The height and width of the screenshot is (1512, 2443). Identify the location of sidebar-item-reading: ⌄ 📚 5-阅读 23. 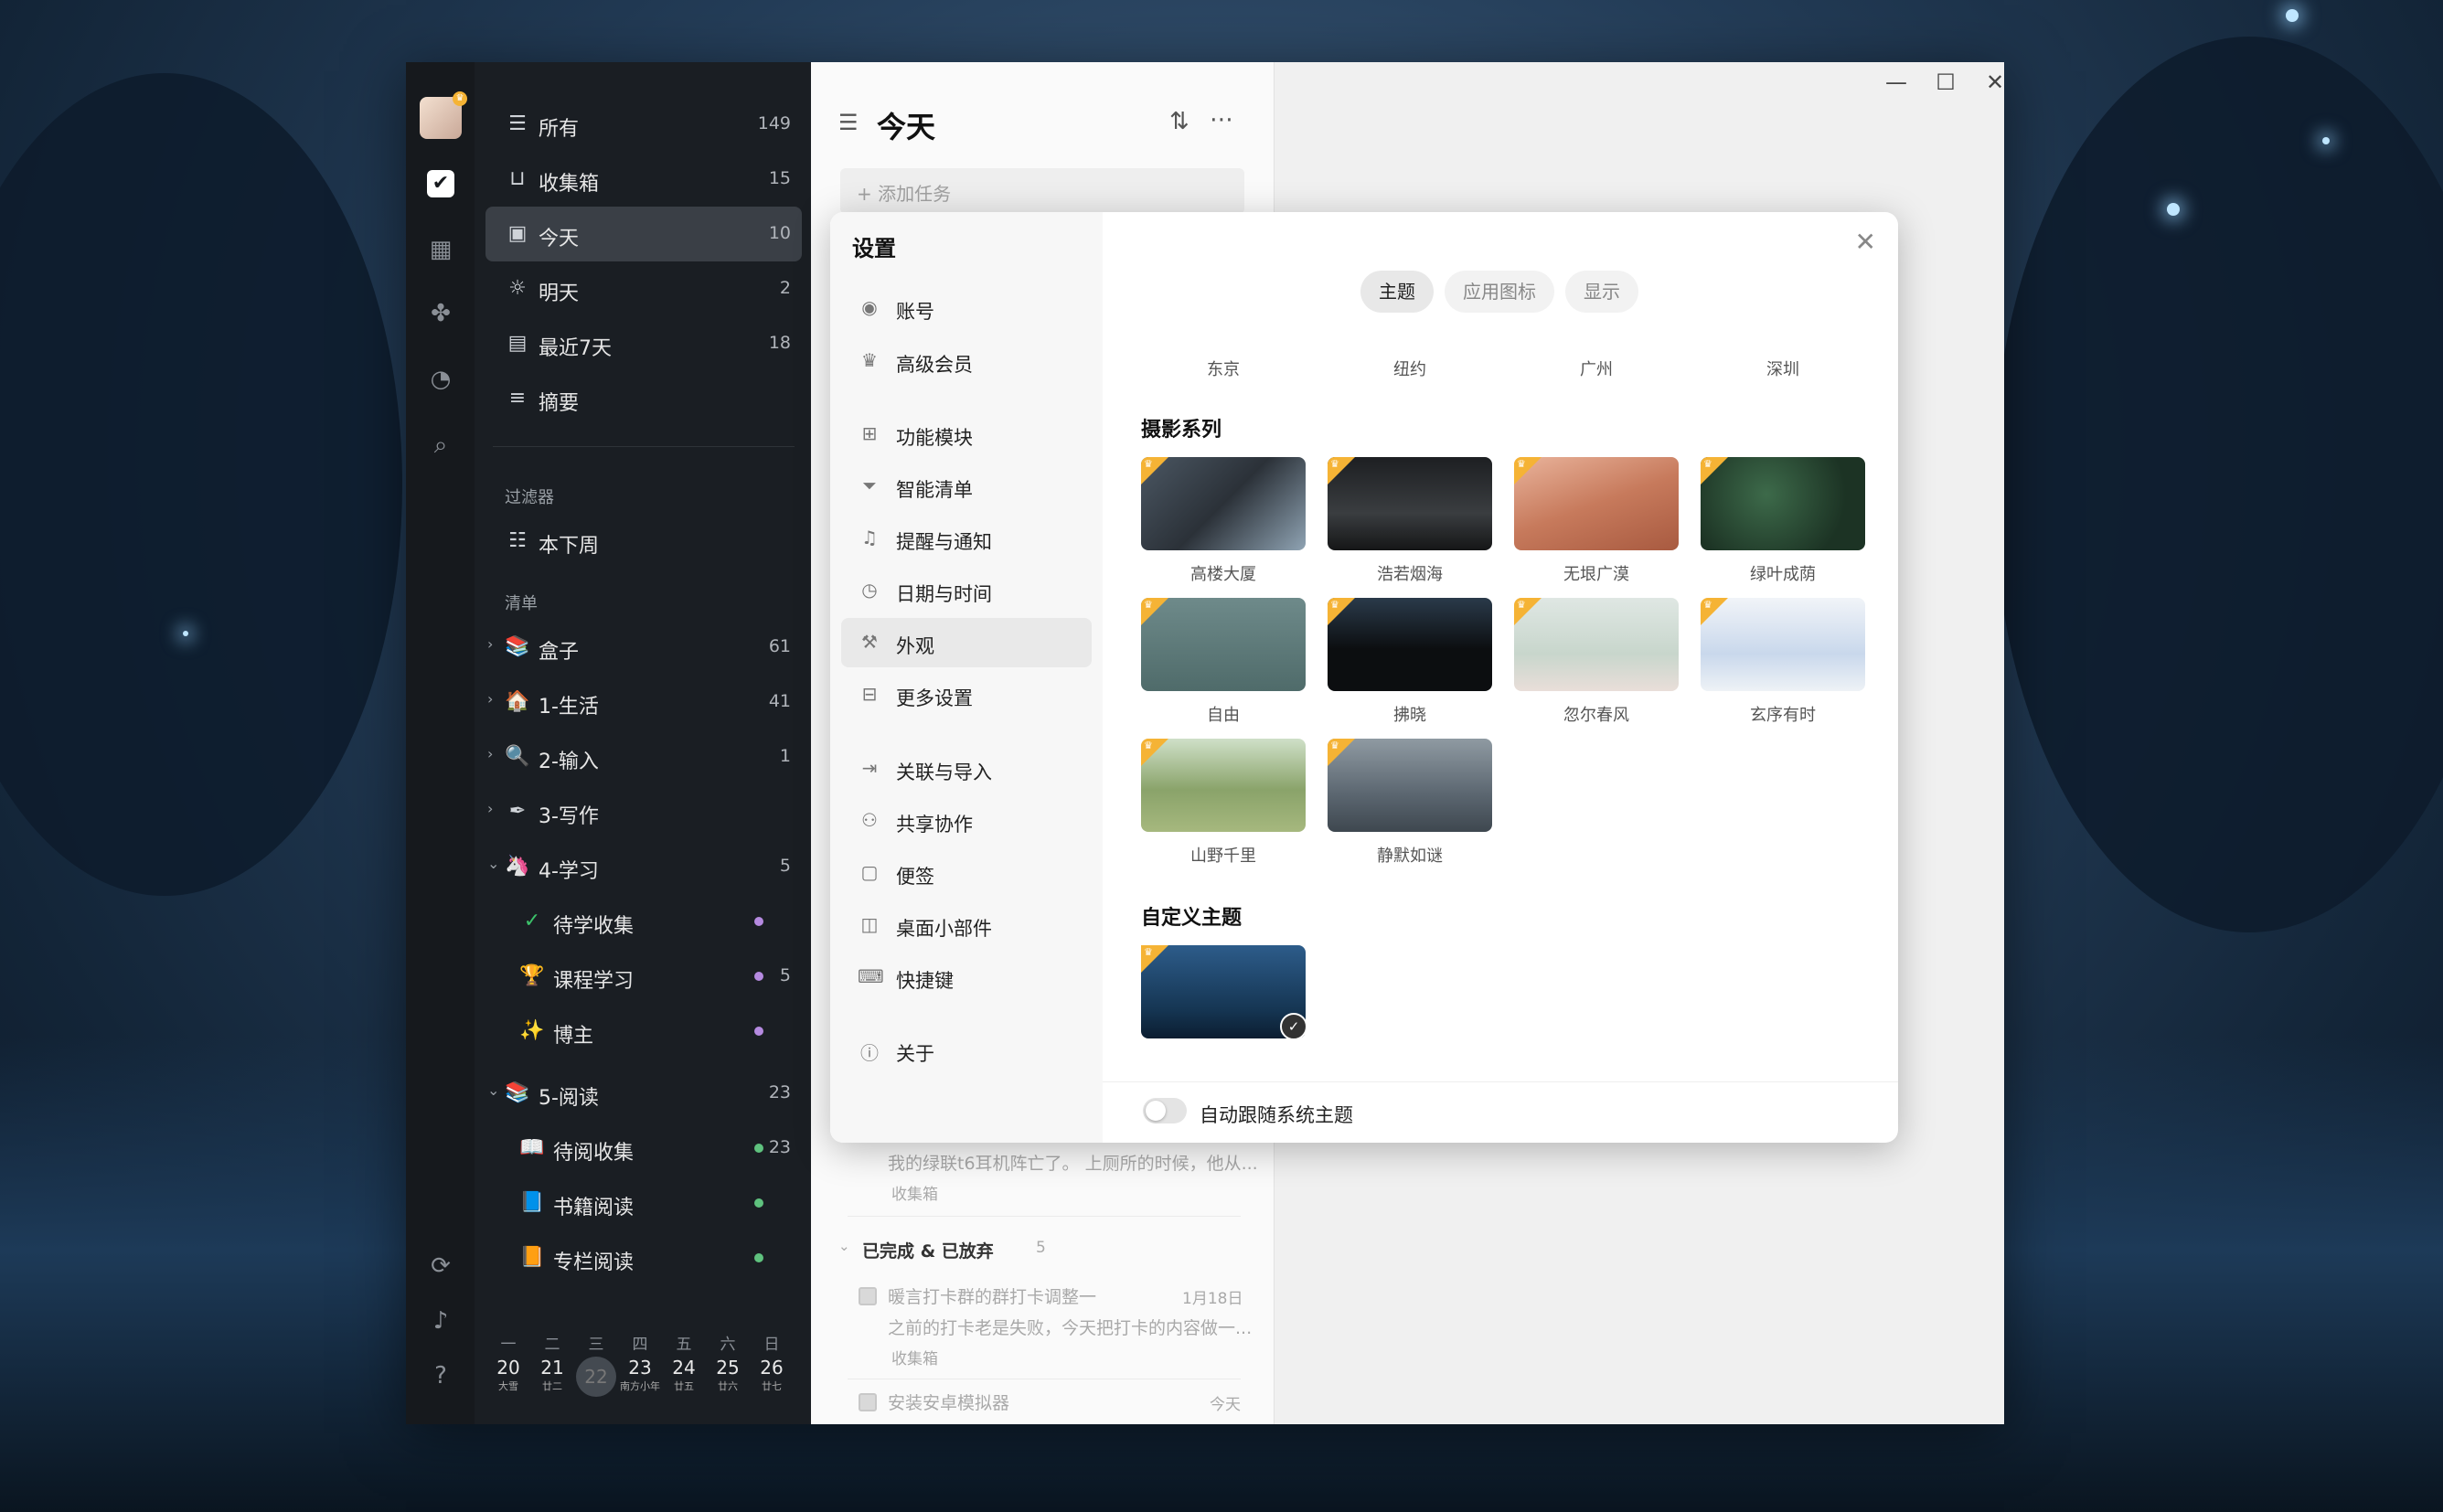
(643, 1093).